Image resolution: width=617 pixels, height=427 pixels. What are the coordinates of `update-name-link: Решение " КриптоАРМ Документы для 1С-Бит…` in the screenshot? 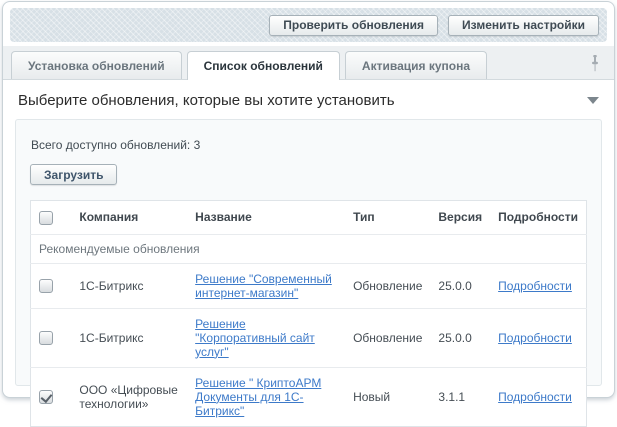 It's located at (258, 397).